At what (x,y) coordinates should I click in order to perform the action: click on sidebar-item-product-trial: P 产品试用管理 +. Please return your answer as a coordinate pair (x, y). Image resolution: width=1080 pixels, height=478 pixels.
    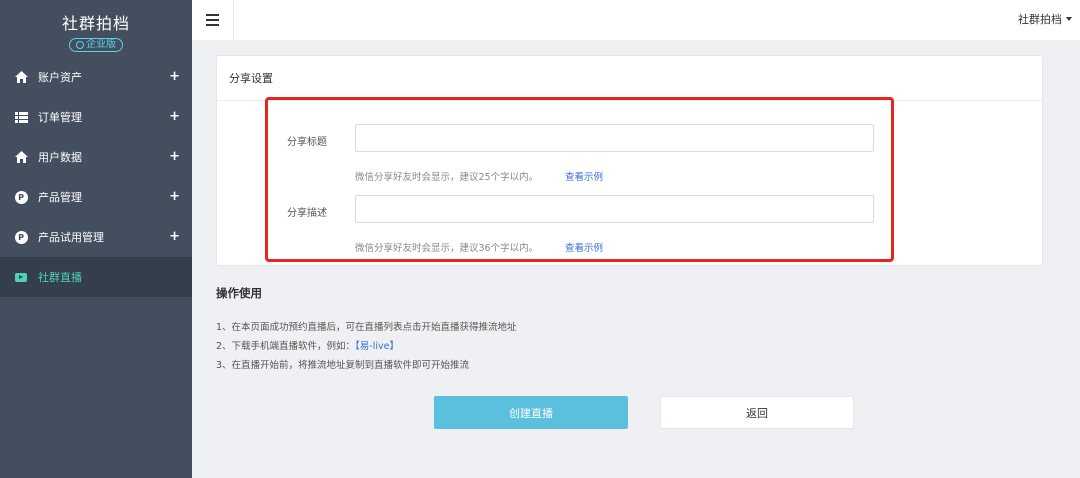
    Looking at the image, I should click on (96, 237).